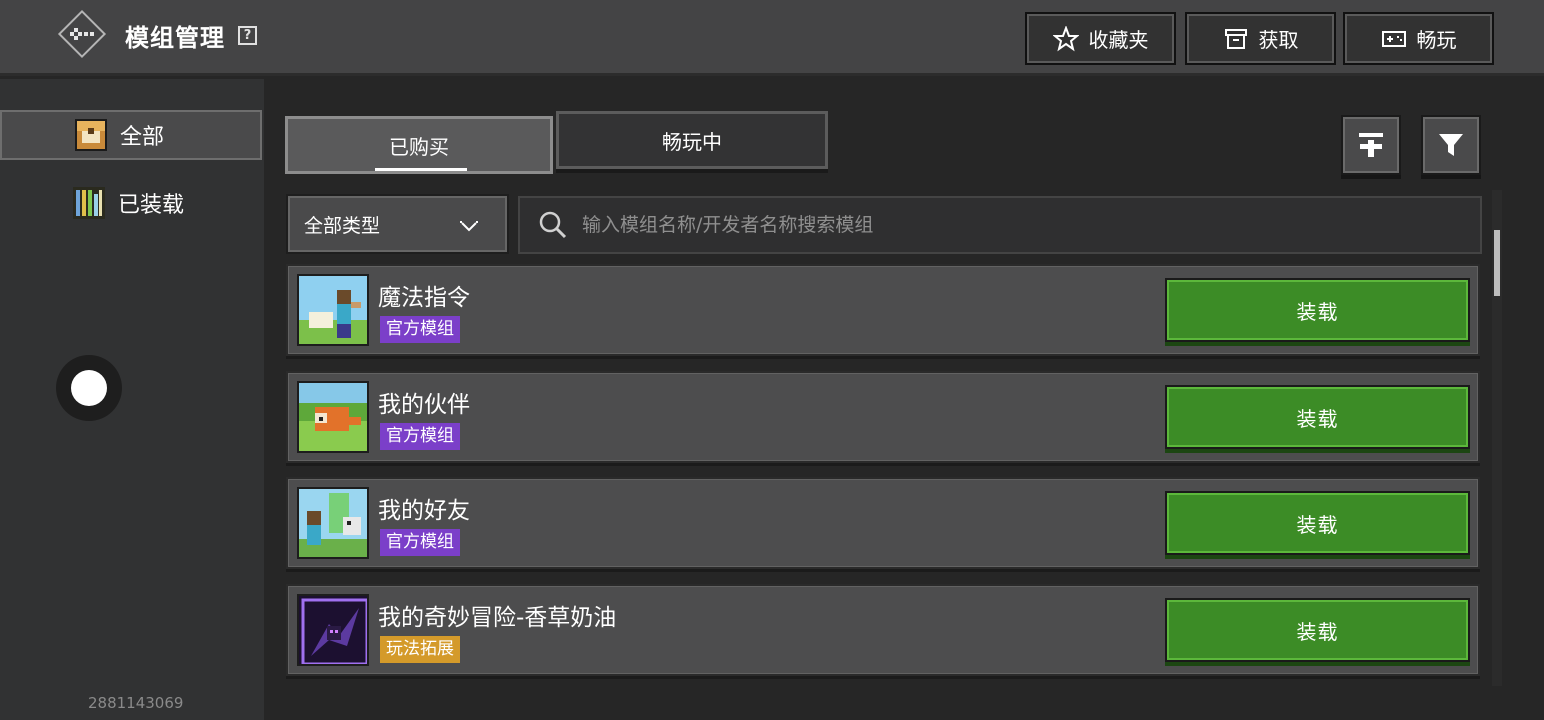 The height and width of the screenshot is (720, 1544). I want to click on type-dropdown-value: 全部类型, so click(342, 225).